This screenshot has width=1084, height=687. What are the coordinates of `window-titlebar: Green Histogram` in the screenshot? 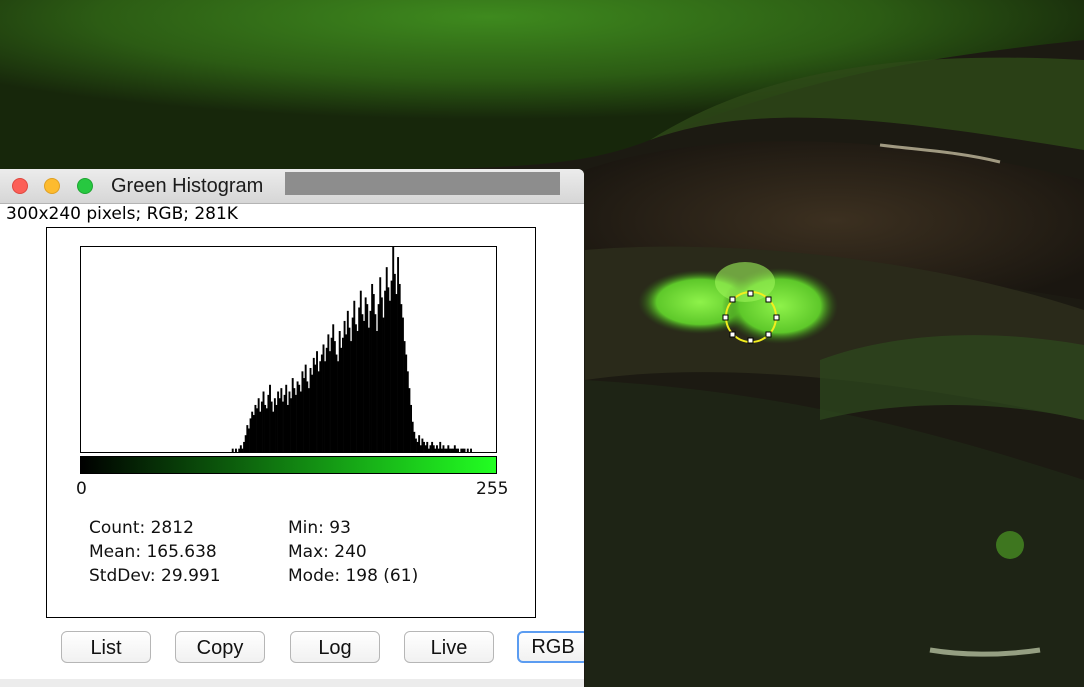 It's located at (292, 186).